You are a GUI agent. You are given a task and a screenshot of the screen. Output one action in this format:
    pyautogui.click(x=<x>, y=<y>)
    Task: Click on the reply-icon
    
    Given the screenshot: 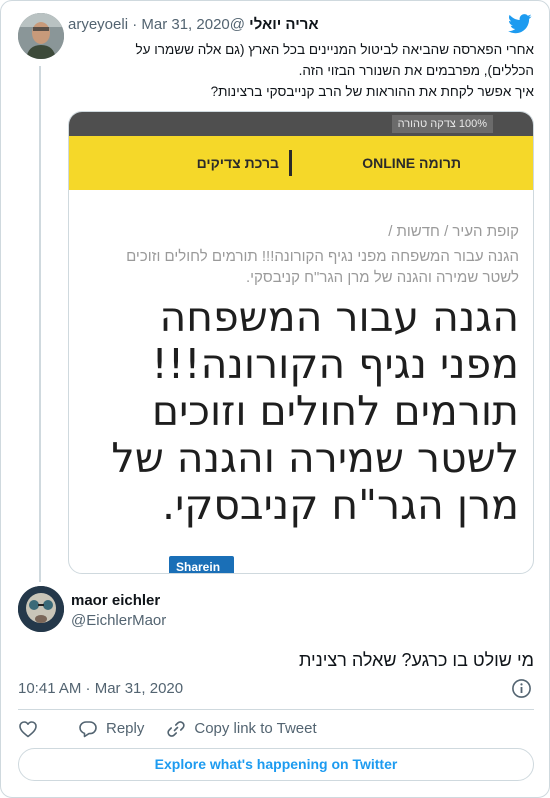 What is the action you would take?
    pyautogui.click(x=88, y=729)
    